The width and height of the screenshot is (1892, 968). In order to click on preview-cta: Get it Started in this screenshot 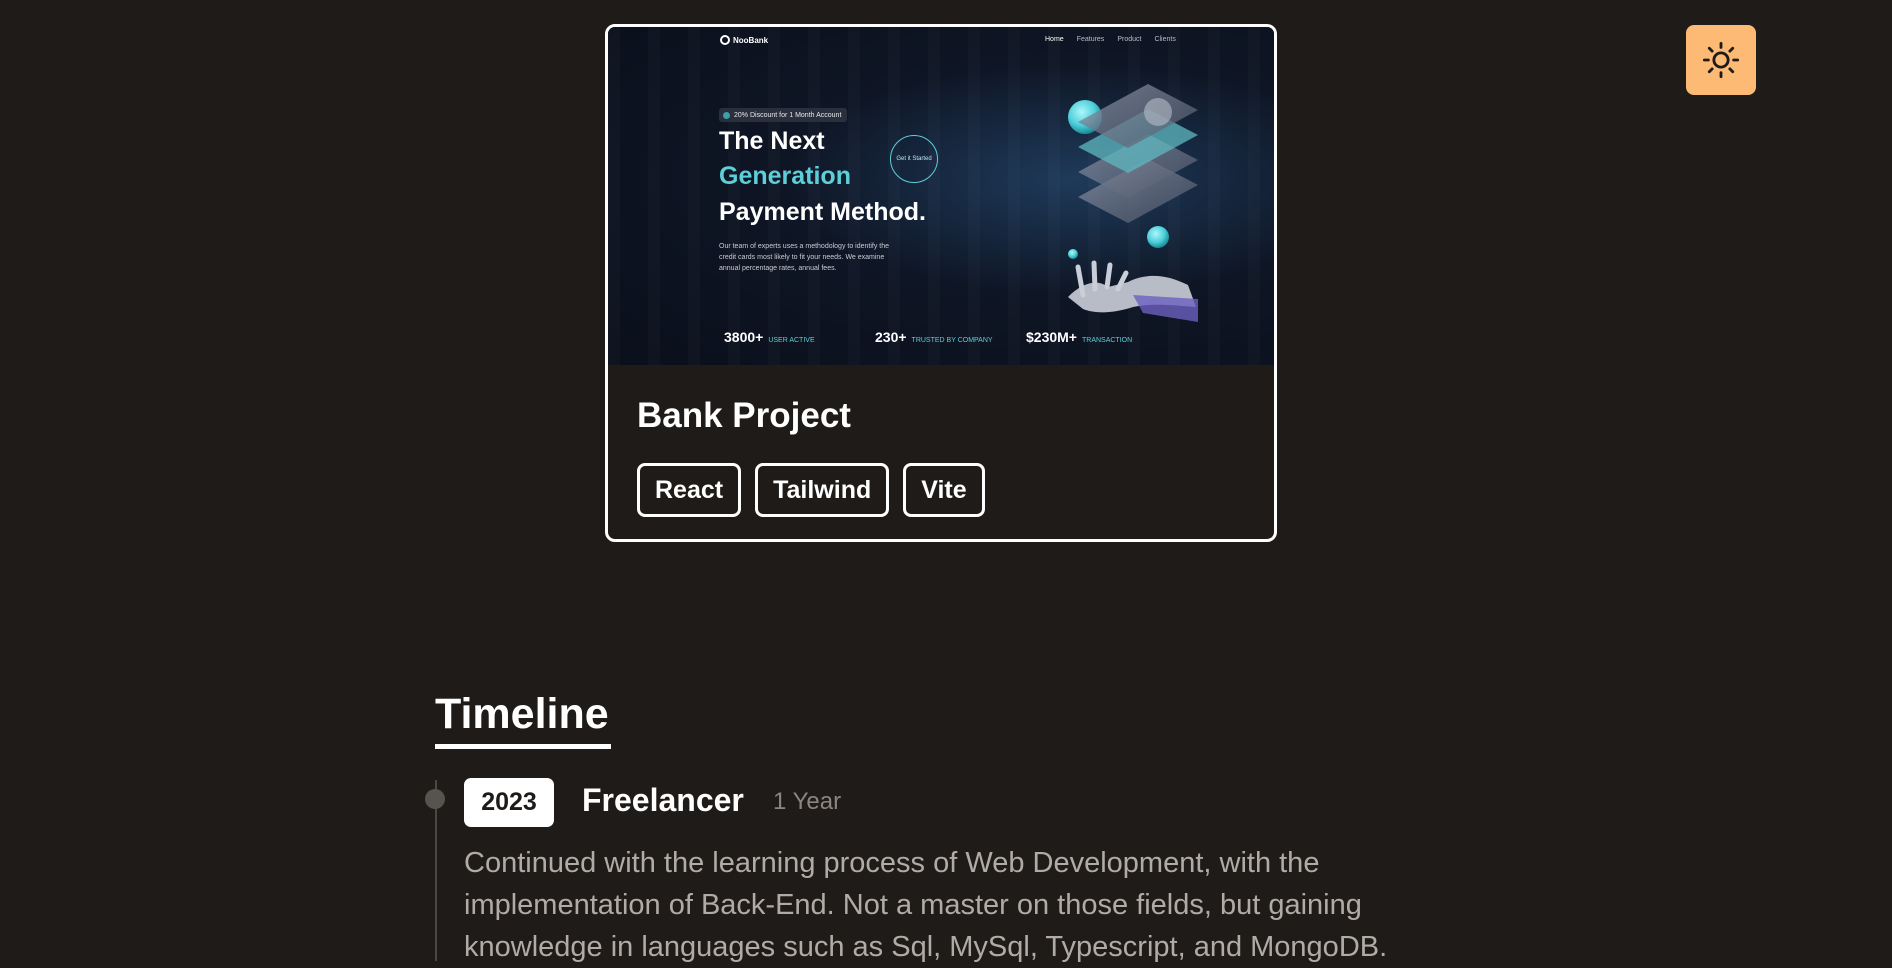, I will do `click(914, 159)`.